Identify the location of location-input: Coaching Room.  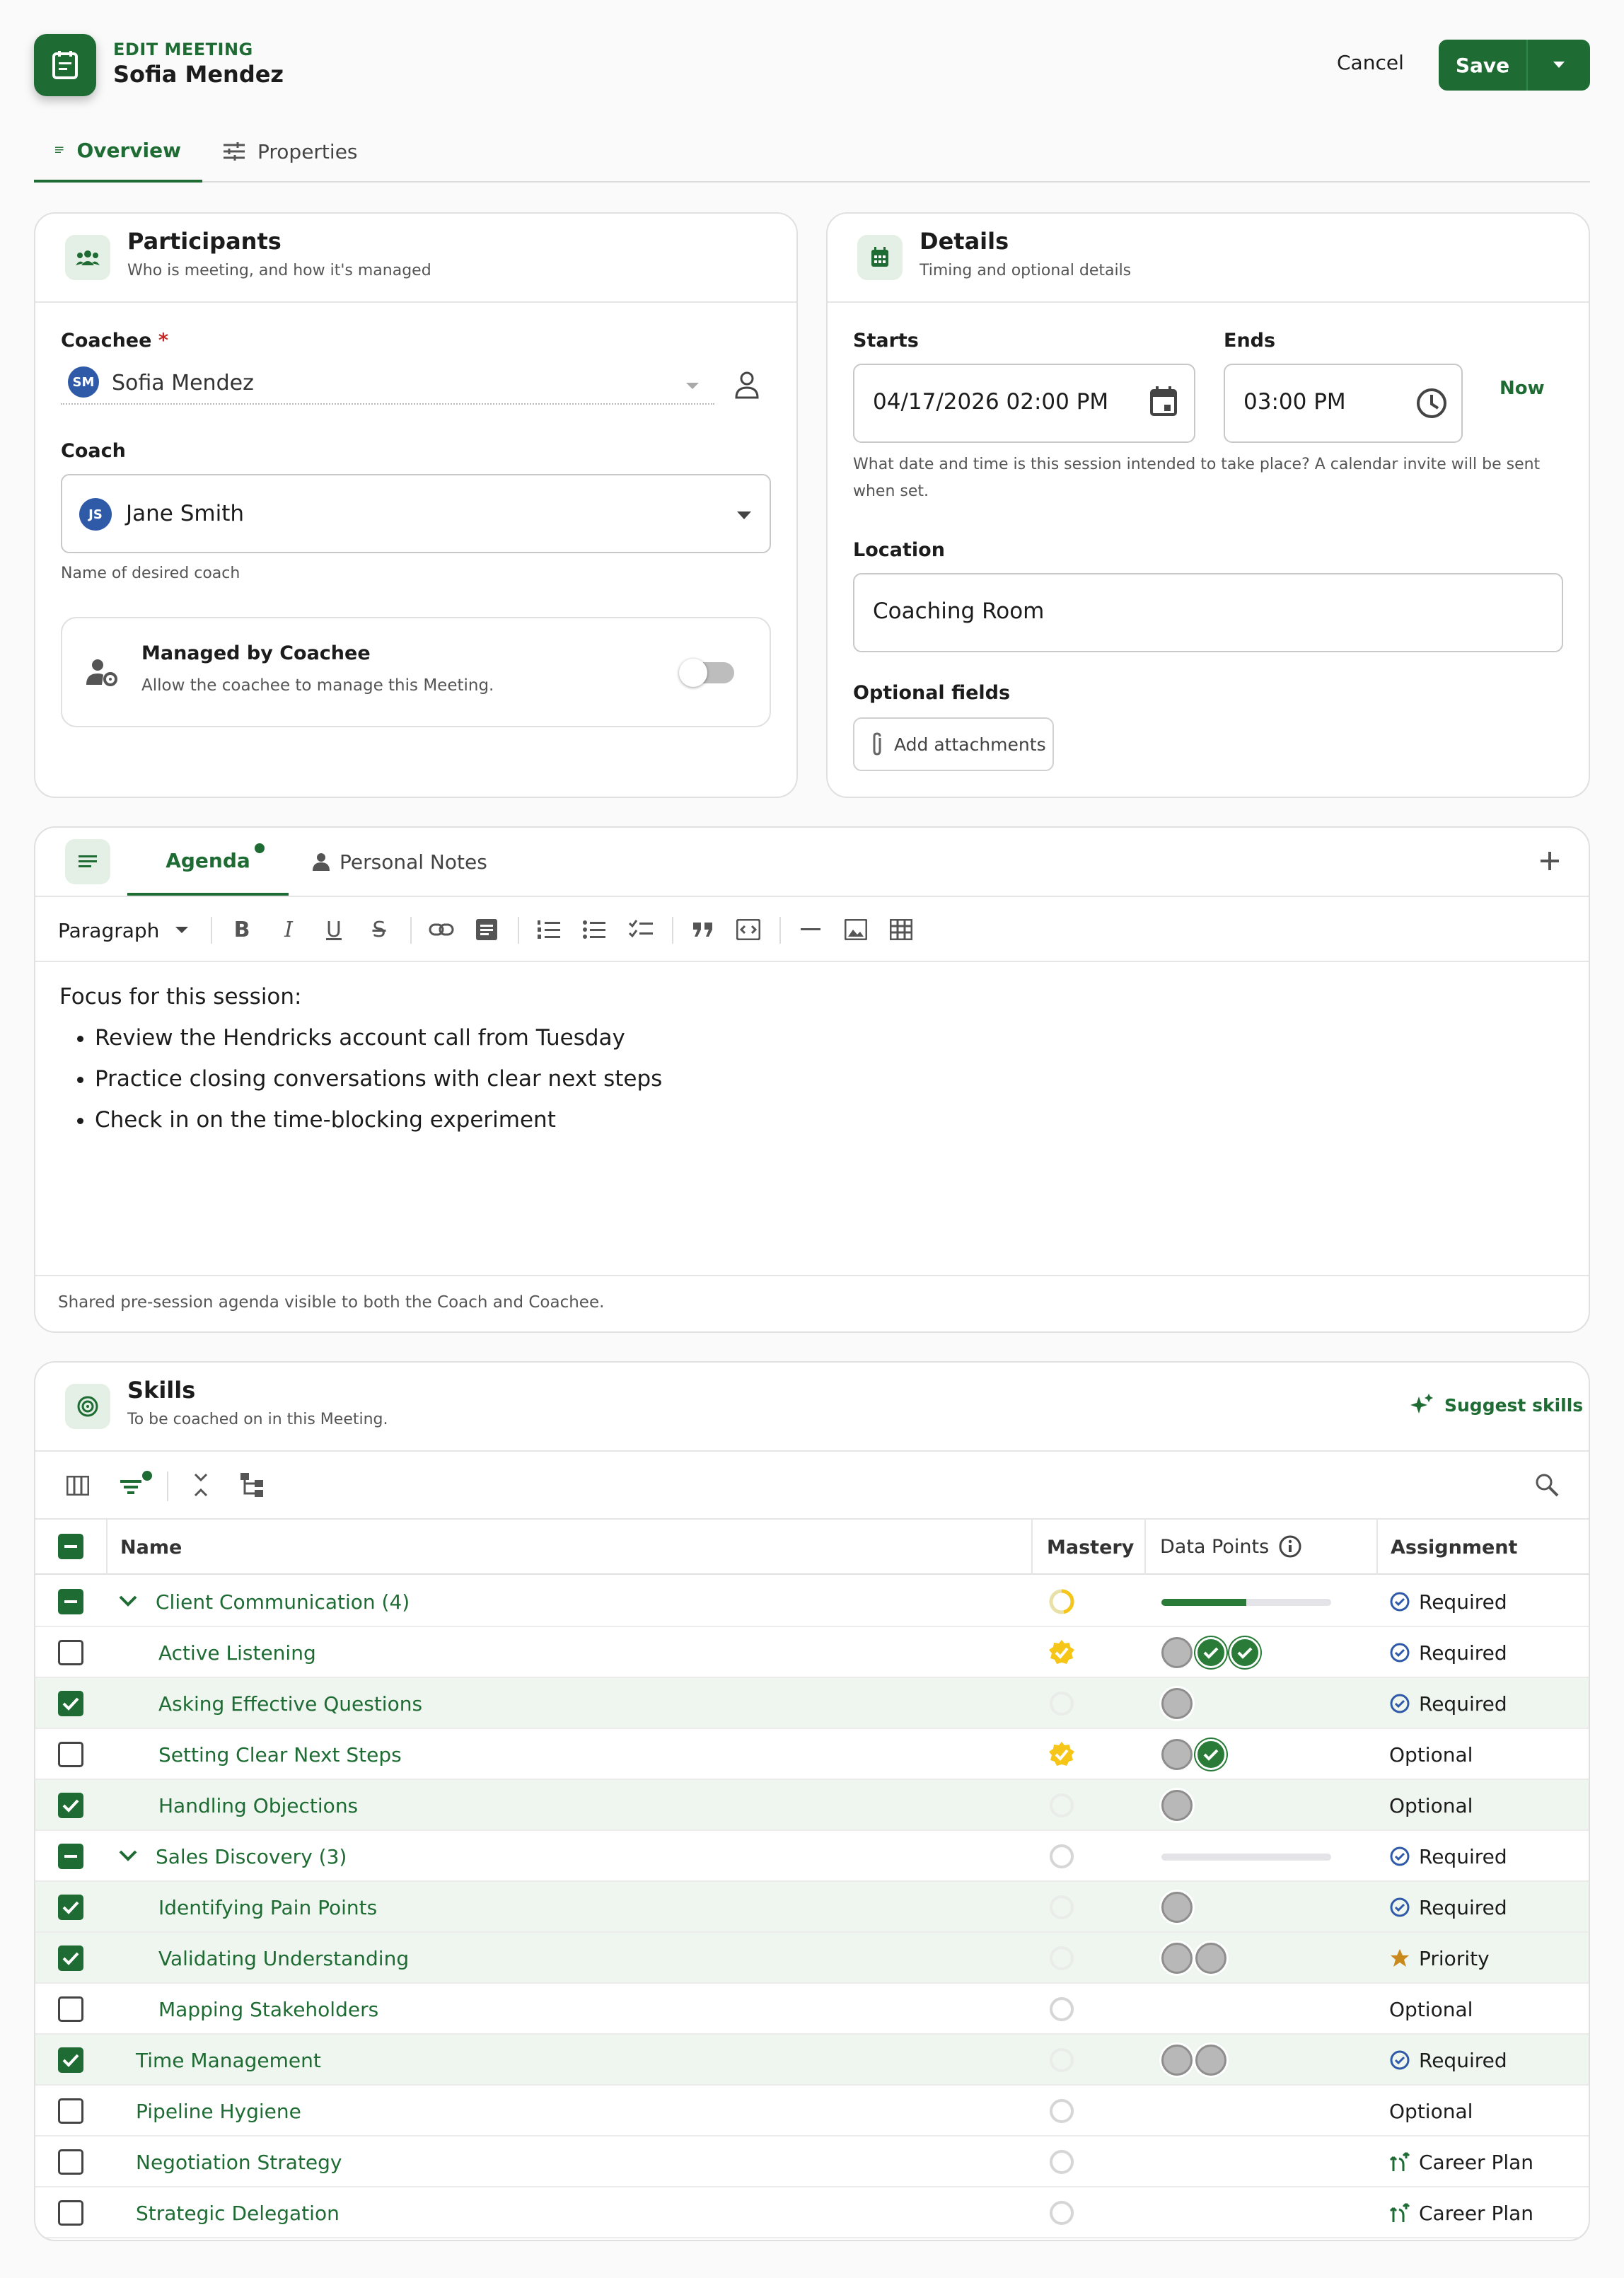
(1208, 612).